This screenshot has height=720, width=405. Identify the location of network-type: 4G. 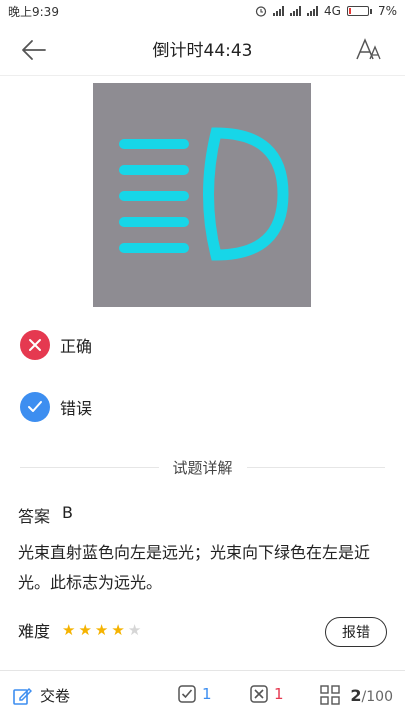
(332, 11).